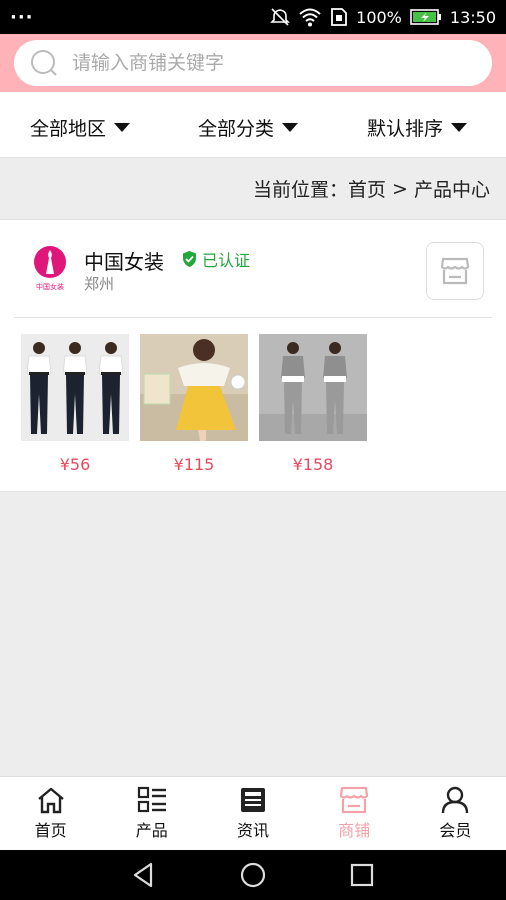 The image size is (506, 900). What do you see at coordinates (194, 464) in the screenshot?
I see `product-price: ¥115` at bounding box center [194, 464].